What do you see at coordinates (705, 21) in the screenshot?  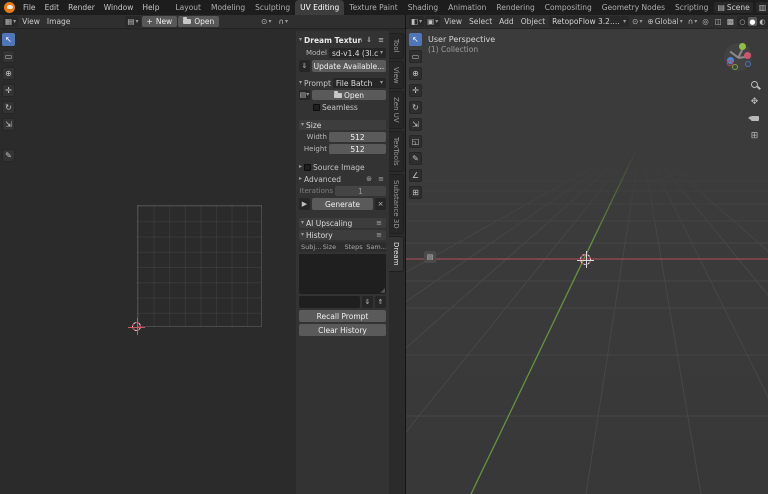 I see `proportional-edit-toggle: ◎` at bounding box center [705, 21].